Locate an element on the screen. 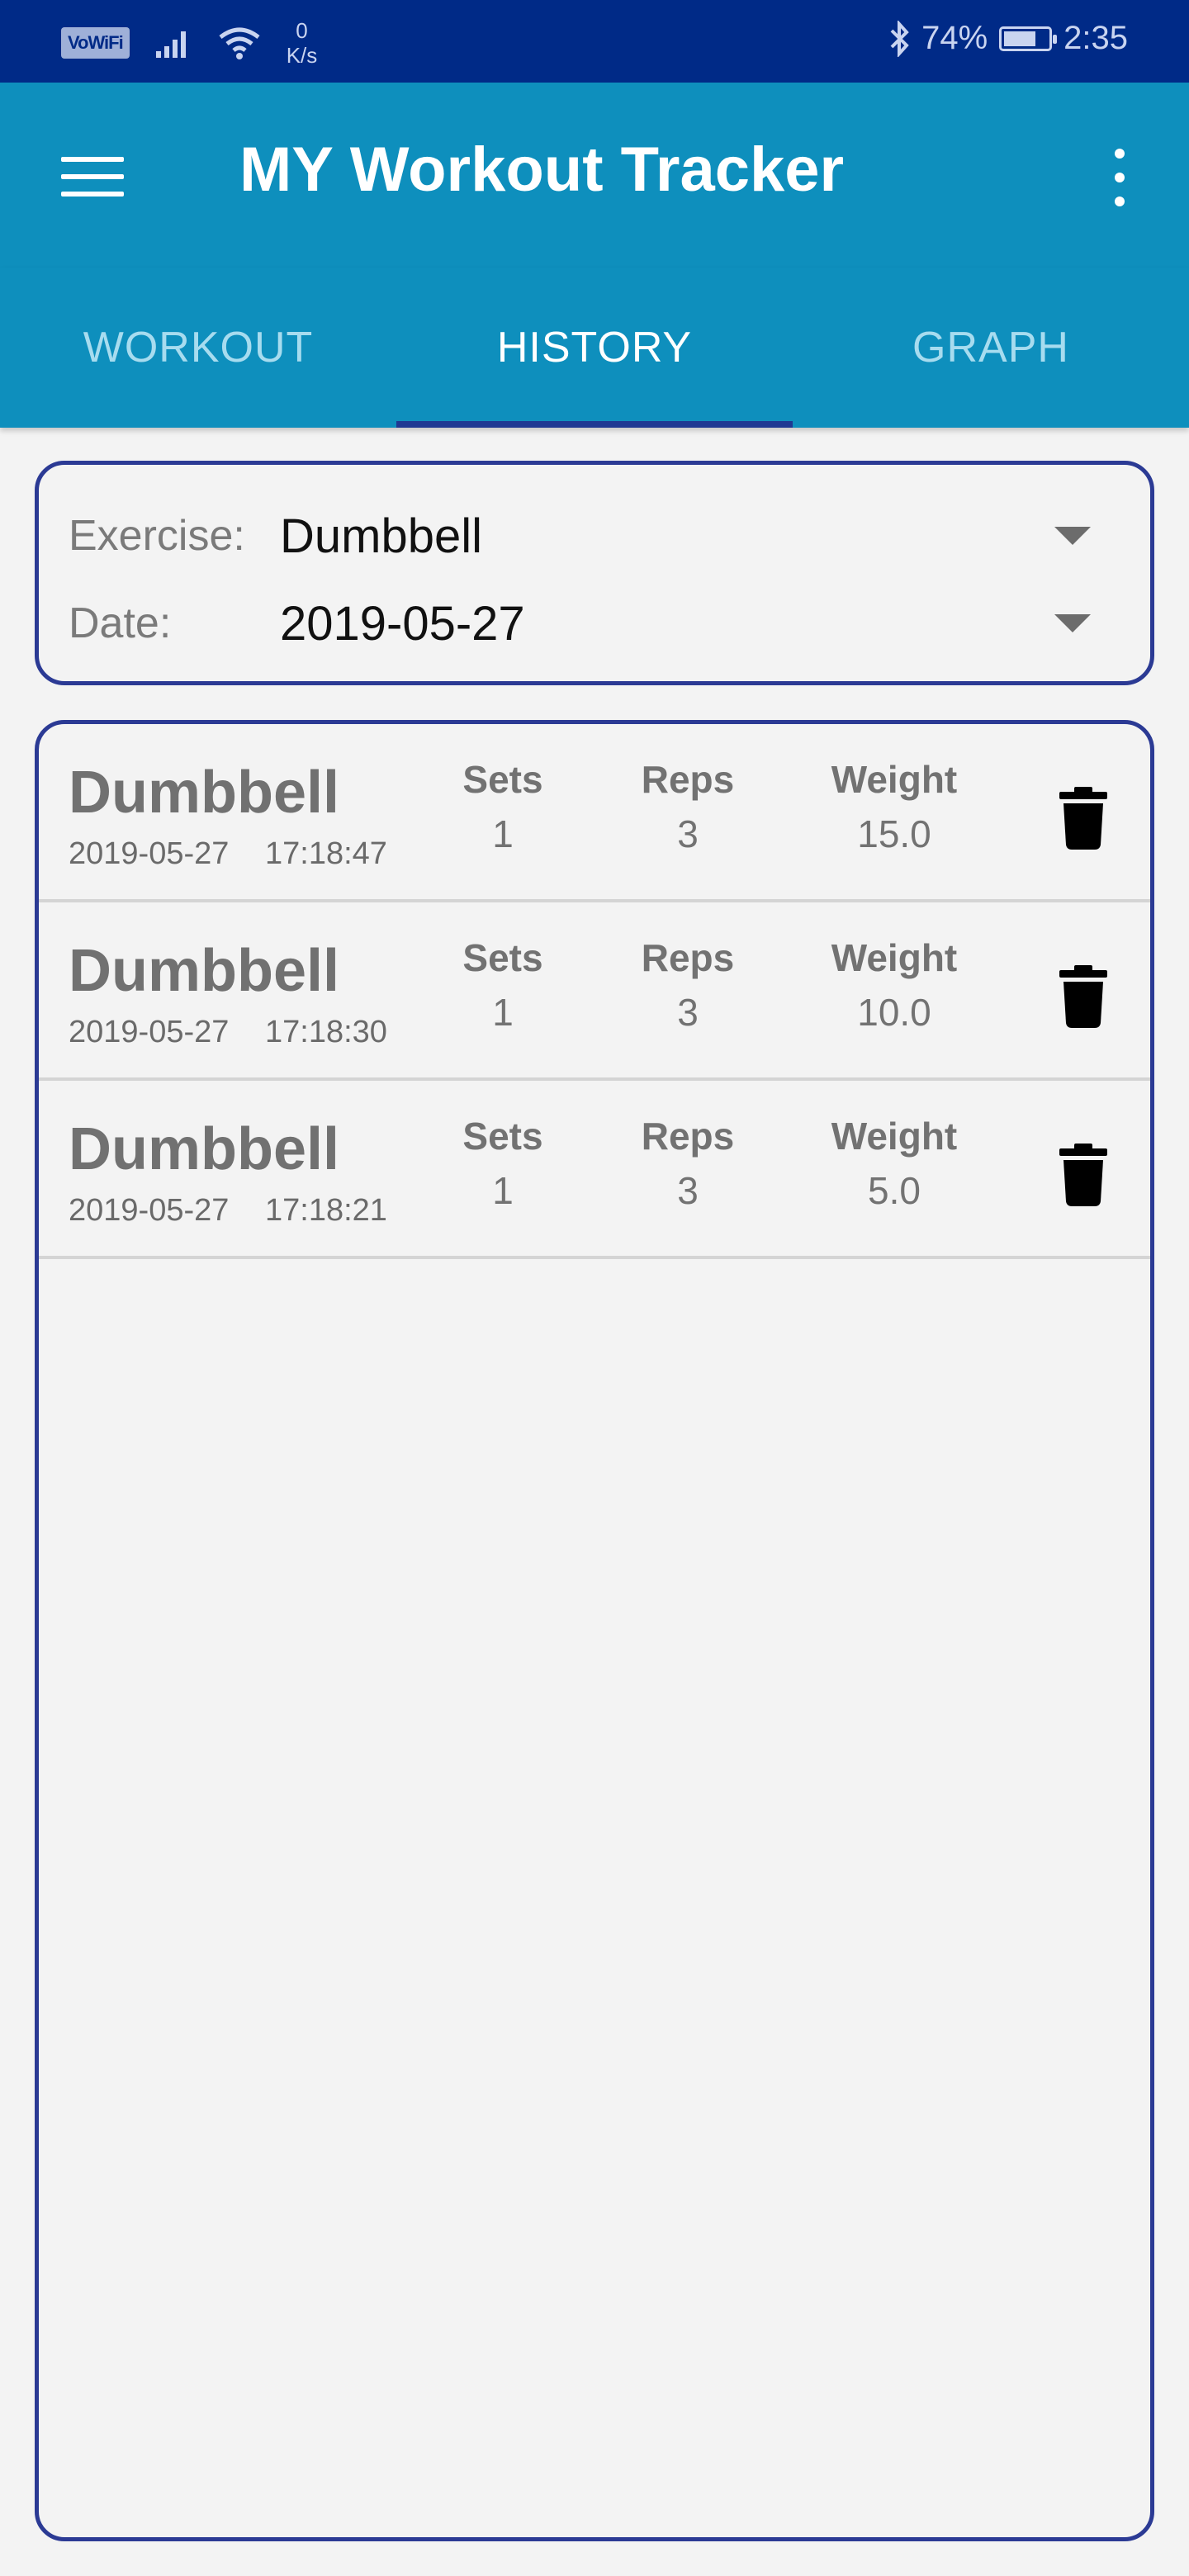 The width and height of the screenshot is (1189, 2576). entry-time: 17:18:21 is located at coordinates (326, 1210).